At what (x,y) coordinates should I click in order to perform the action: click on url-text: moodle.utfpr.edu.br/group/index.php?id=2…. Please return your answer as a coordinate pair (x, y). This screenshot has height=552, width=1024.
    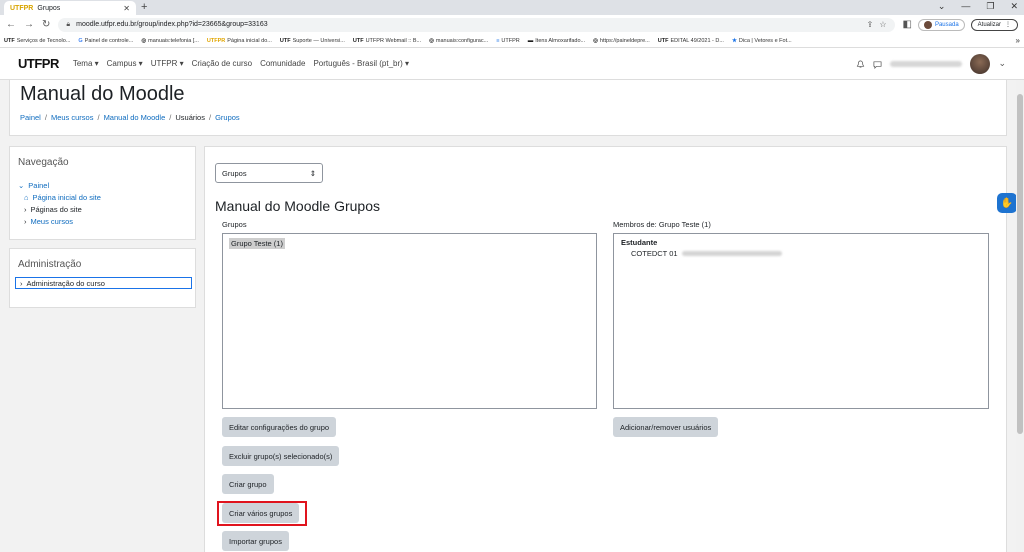
    Looking at the image, I should click on (468, 24).